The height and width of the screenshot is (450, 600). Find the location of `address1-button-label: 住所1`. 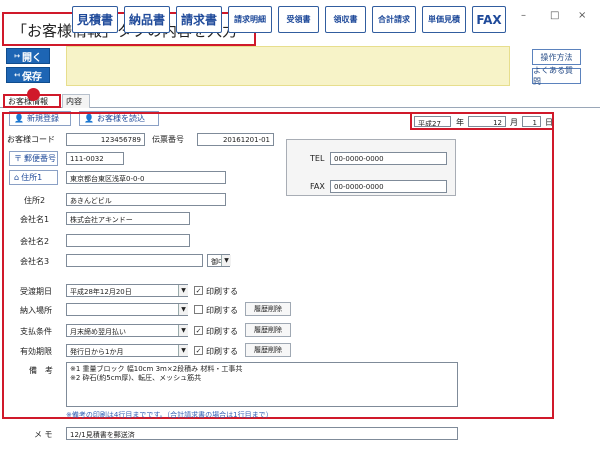

address1-button-label: 住所1 is located at coordinates (32, 177).